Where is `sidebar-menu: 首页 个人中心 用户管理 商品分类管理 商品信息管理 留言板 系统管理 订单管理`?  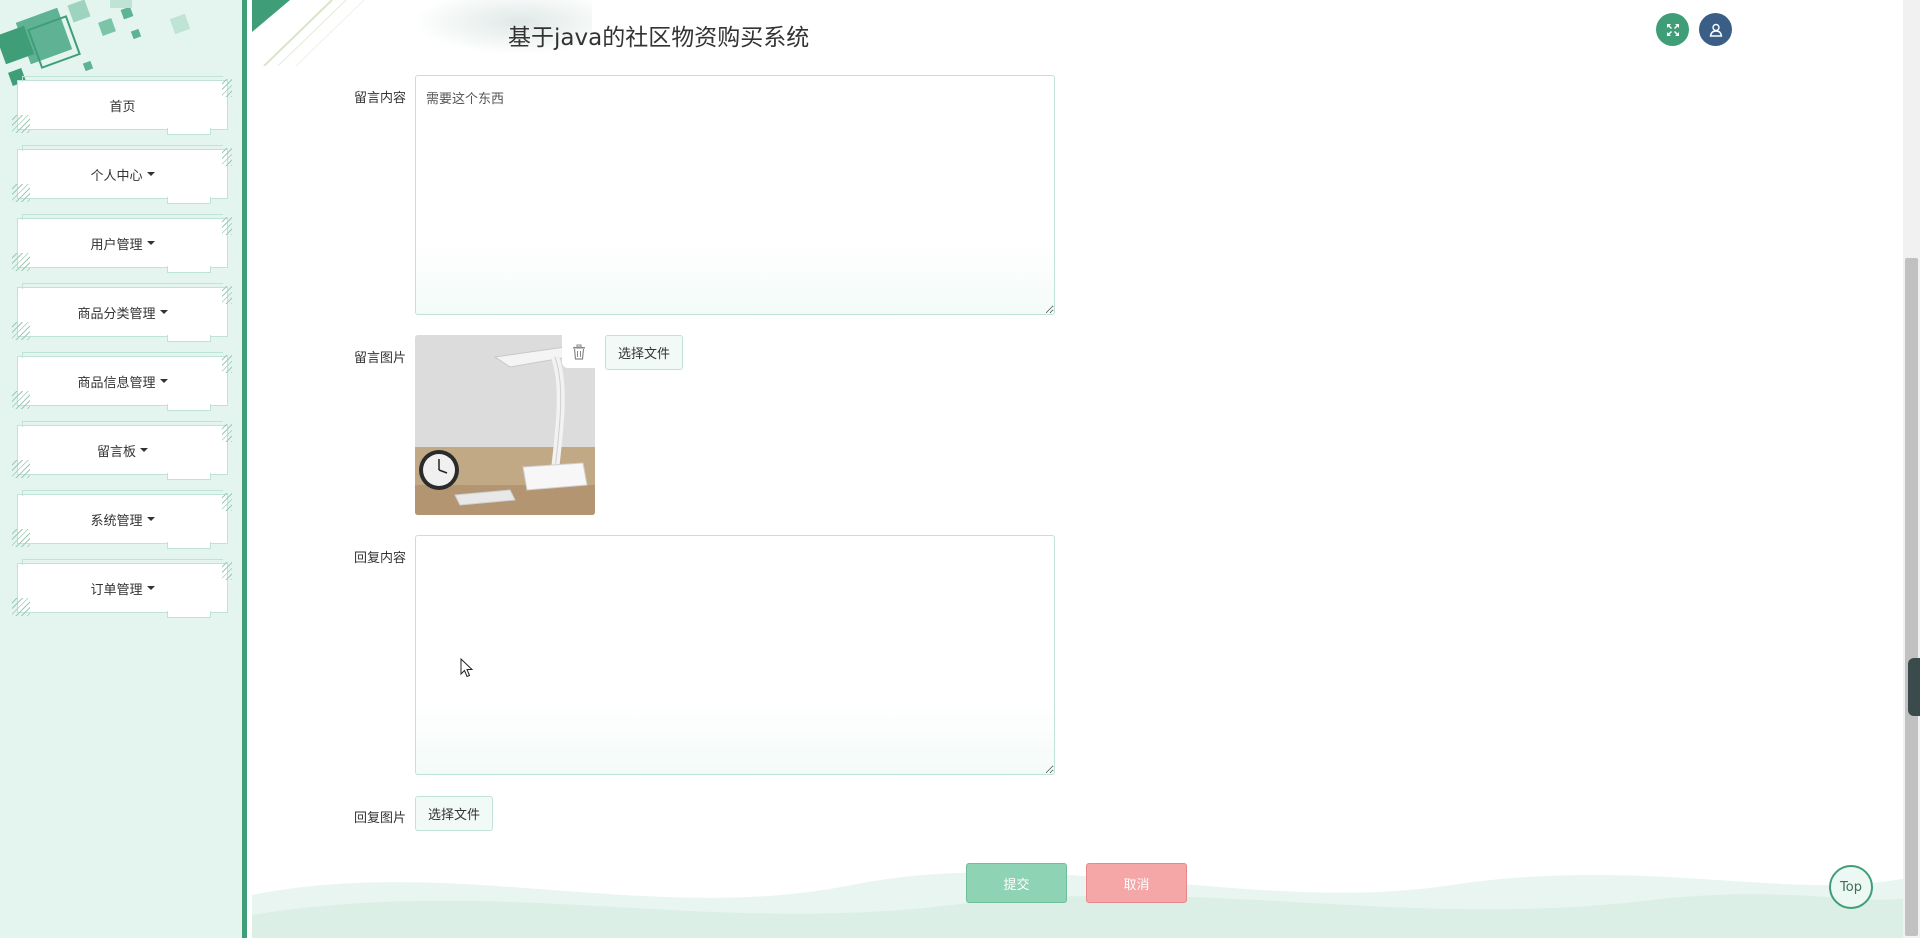
sidebar-menu: 首页 个人中心 用户管理 商品分类管理 商品信息管理 留言板 系统管理 订单管理 is located at coordinates (122, 354).